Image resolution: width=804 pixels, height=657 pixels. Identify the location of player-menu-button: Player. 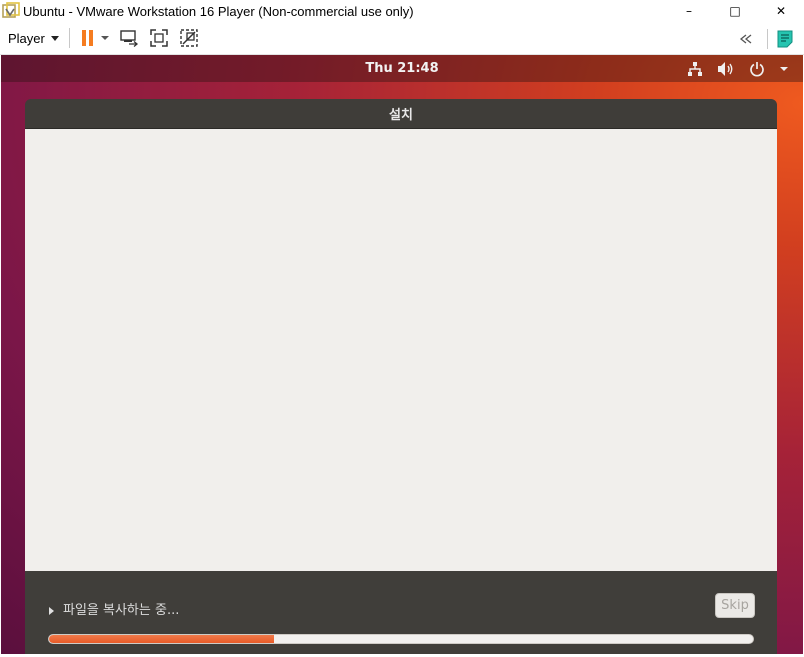
(33, 38).